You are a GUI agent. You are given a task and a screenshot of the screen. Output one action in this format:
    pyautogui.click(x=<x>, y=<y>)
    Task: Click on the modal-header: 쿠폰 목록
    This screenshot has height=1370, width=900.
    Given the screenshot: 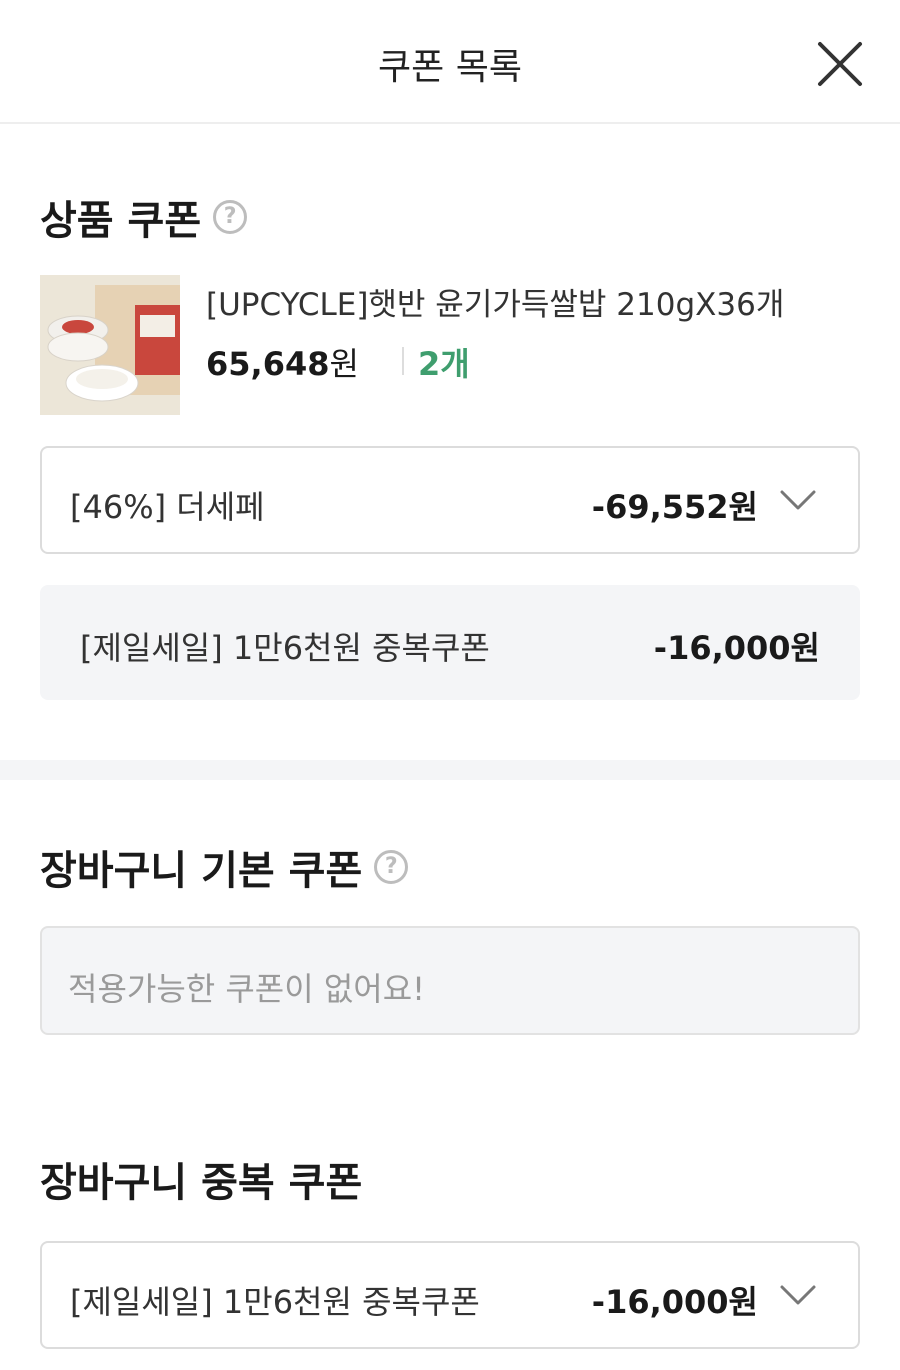 What is the action you would take?
    pyautogui.click(x=450, y=62)
    